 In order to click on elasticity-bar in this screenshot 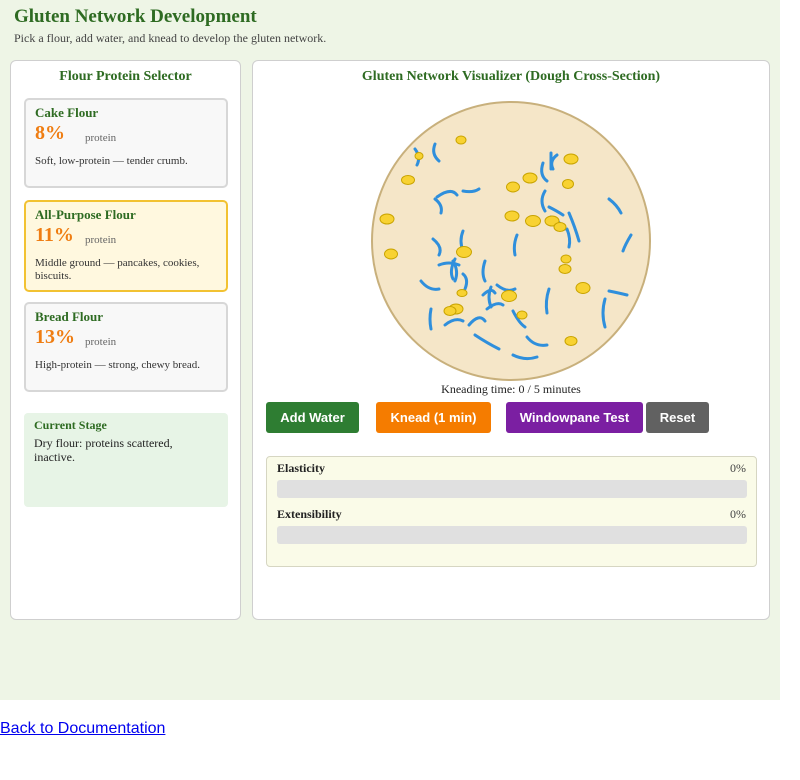, I will do `click(512, 489)`.